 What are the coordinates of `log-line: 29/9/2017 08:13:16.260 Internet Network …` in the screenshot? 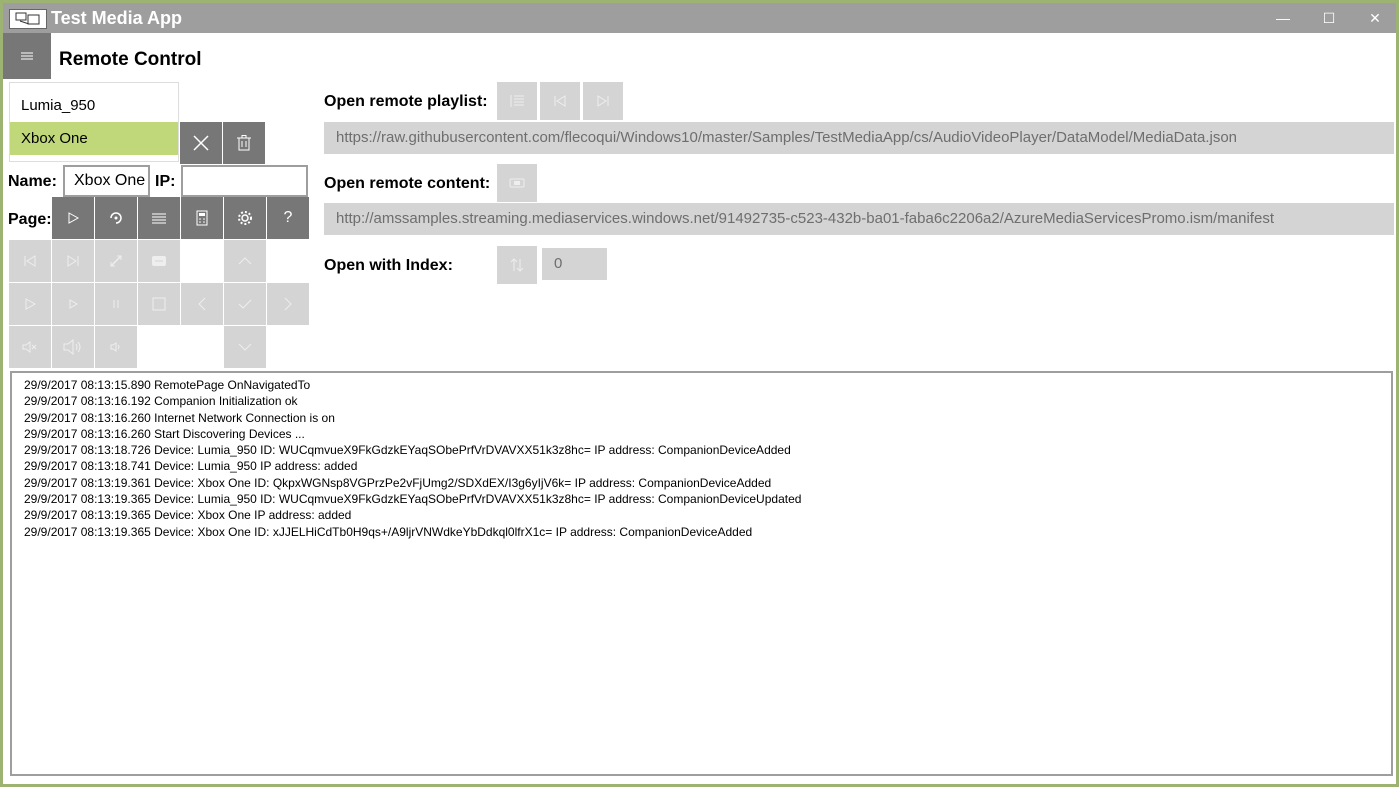 It's located at (179, 417).